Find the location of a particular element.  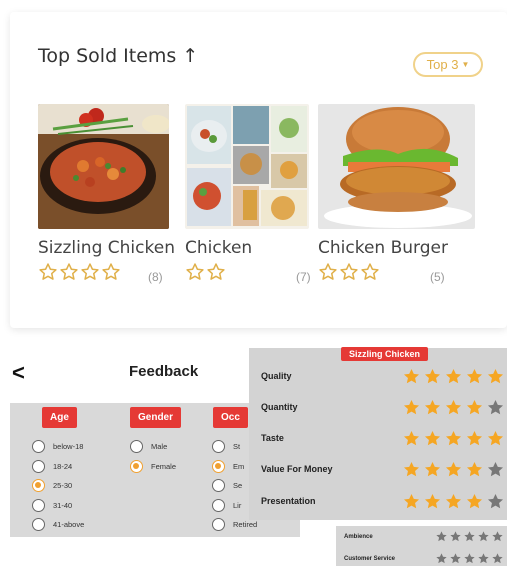

option-label: Retired is located at coordinates (245, 525).